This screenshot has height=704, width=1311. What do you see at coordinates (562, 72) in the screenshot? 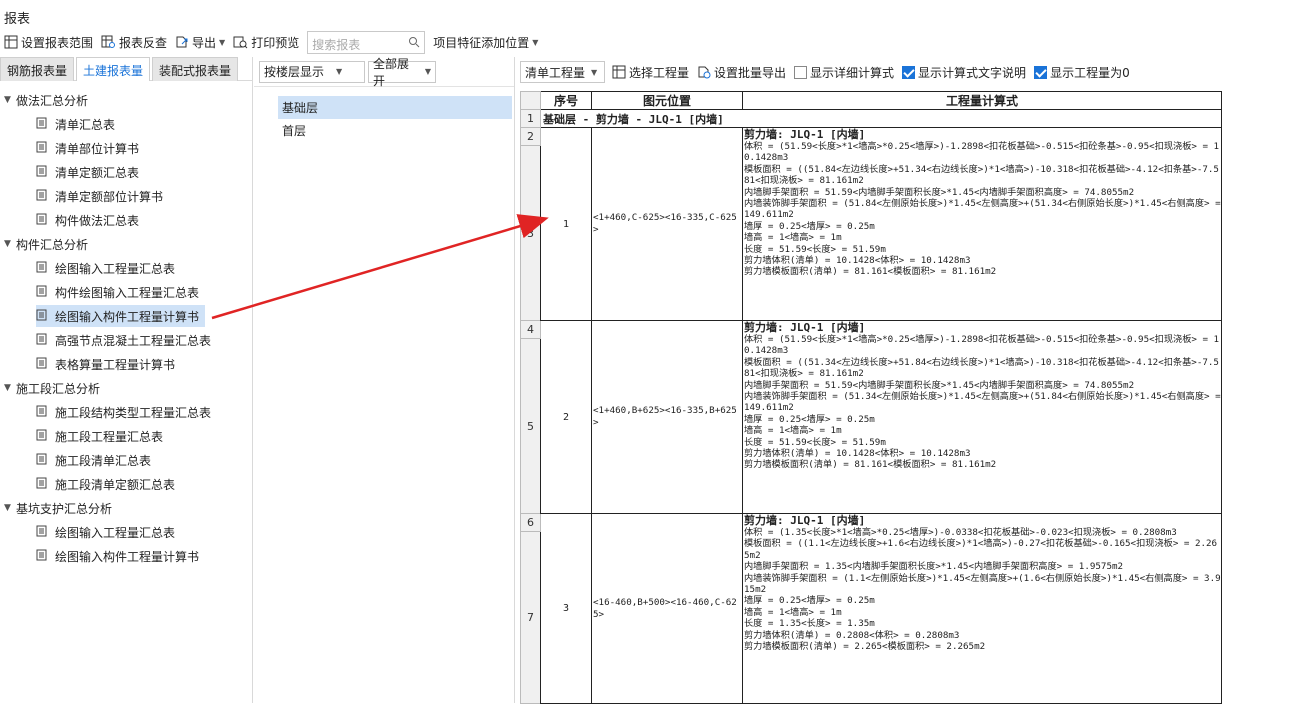
I see `qty-type-select: 清单工程量 ▼` at bounding box center [562, 72].